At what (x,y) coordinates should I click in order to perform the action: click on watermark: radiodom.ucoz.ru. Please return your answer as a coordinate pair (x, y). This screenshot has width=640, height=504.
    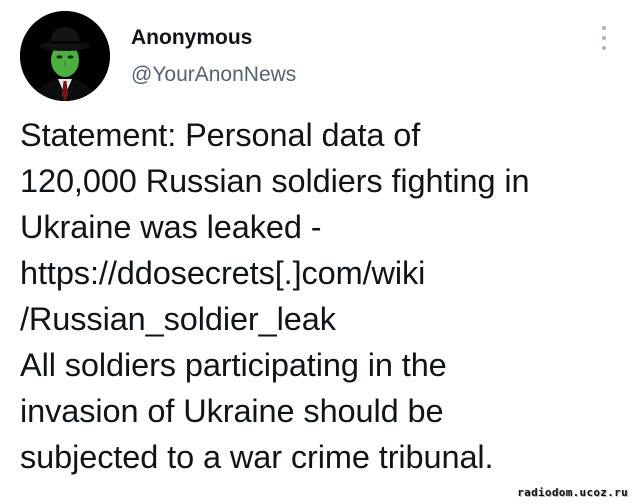
    Looking at the image, I should click on (572, 492).